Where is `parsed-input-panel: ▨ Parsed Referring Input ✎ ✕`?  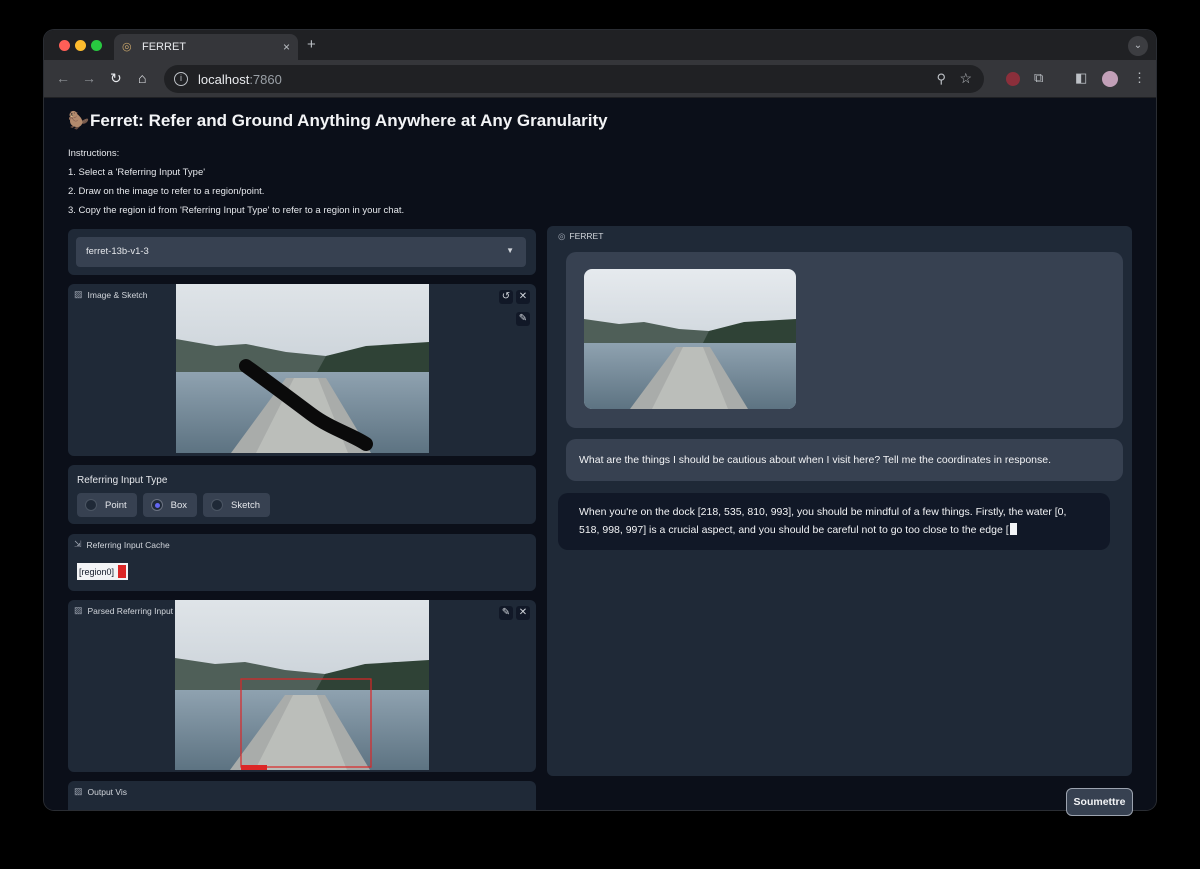
parsed-input-panel: ▨ Parsed Referring Input ✎ ✕ is located at coordinates (302, 686).